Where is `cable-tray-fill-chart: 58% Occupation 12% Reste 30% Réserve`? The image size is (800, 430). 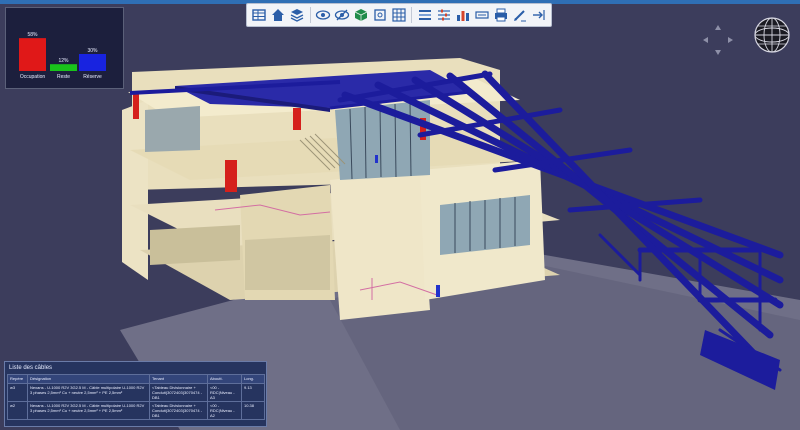 cable-tray-fill-chart: 58% Occupation 12% Reste 30% Réserve is located at coordinates (64, 48).